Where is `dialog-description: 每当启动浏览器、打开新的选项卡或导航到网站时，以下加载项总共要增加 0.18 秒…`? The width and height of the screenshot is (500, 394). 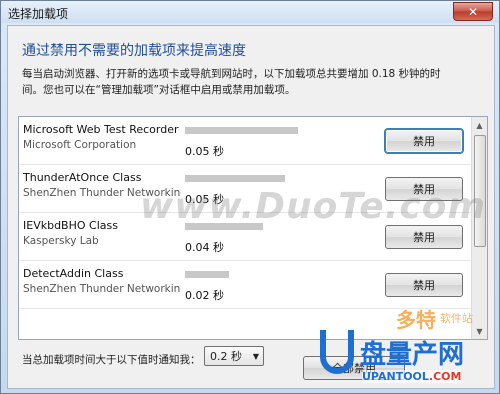
dialog-description: 每当启动浏览器、打开新的选项卡或导航到网站时，以下加载项总共要增加 0.18 秒… is located at coordinates (231, 82).